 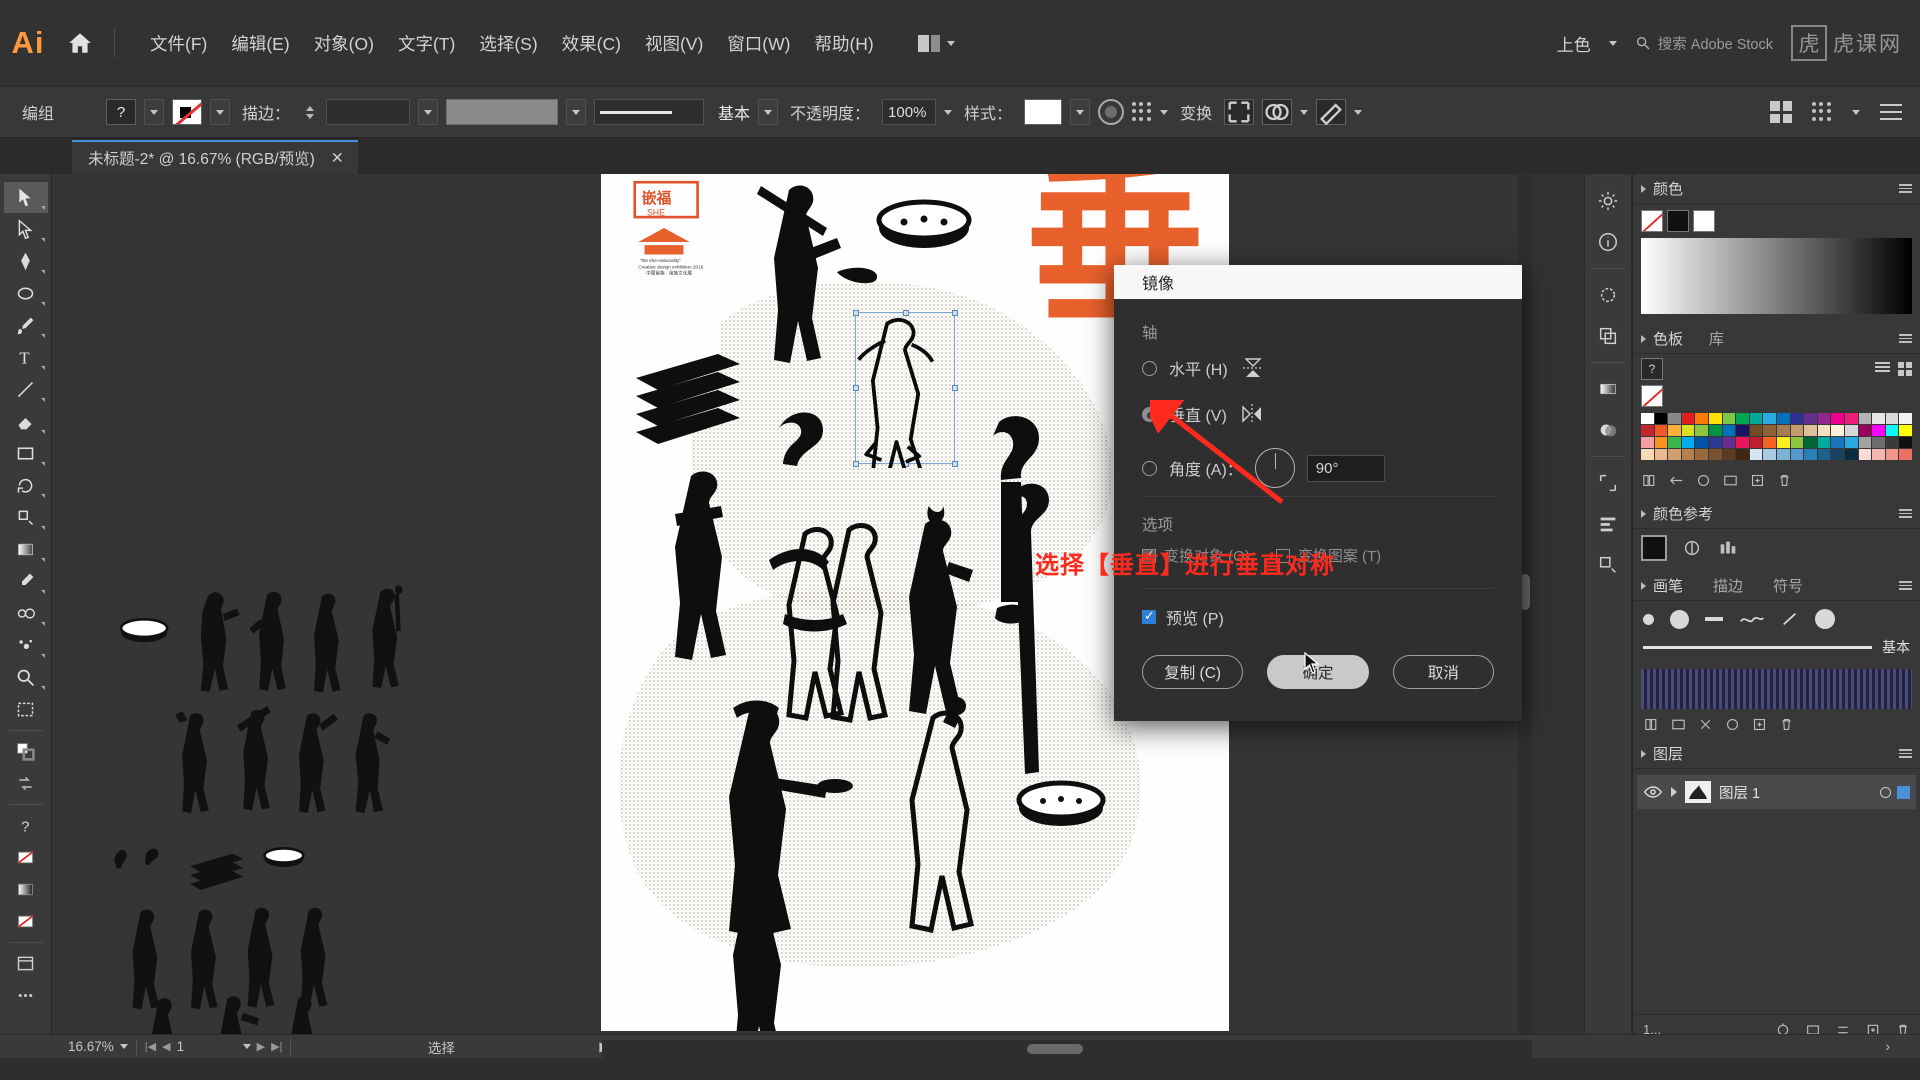 What do you see at coordinates (98, 1047) in the screenshot?
I see `zoom-level-control: 16.67%` at bounding box center [98, 1047].